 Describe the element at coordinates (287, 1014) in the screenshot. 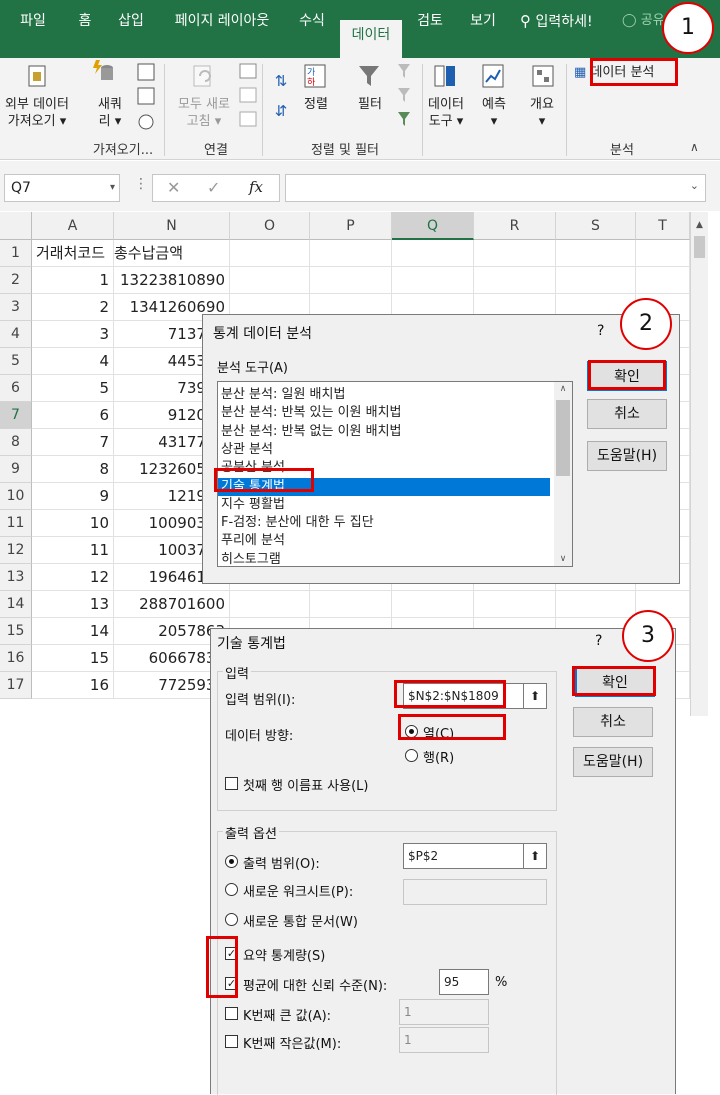

I see `kth-largest-label: K번째 큰 값(A):` at that location.